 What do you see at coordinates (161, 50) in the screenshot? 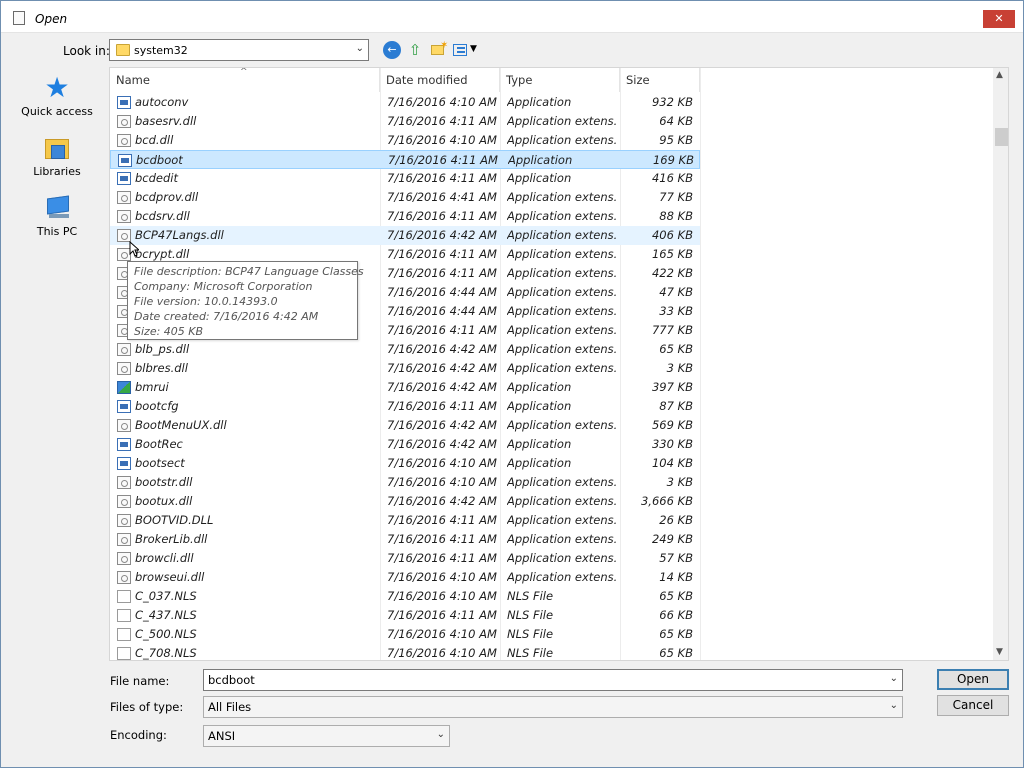
I see `look-in-value: system32` at bounding box center [161, 50].